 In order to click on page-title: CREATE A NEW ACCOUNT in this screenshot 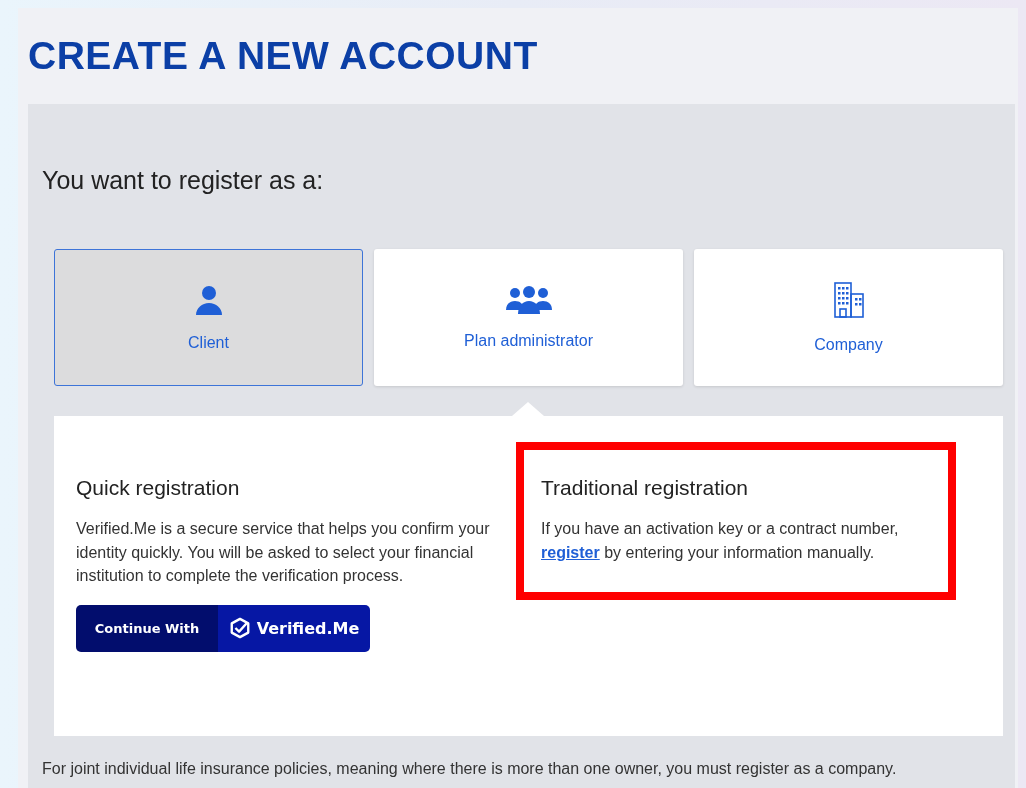, I will do `click(283, 56)`.